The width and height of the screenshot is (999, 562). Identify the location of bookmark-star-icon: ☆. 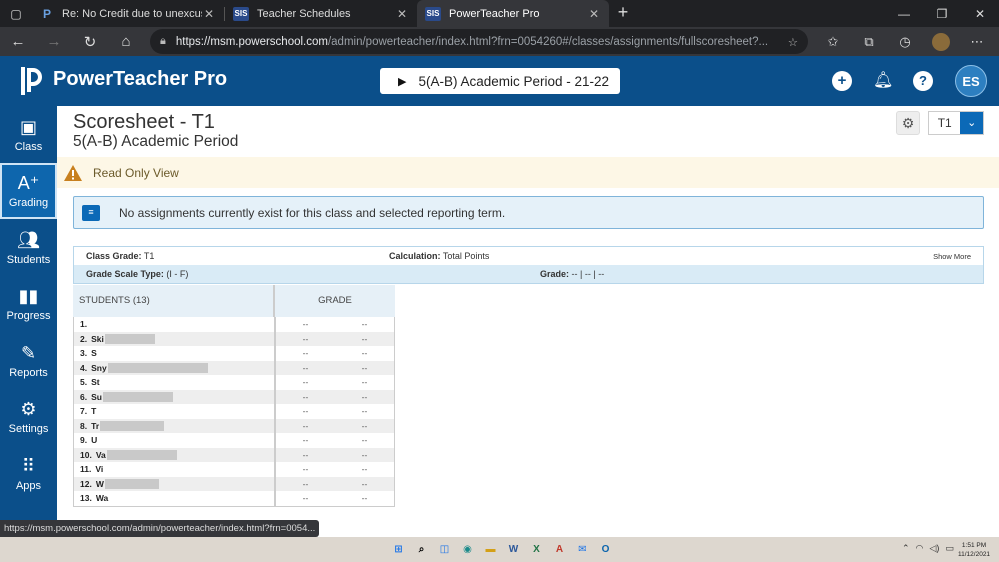
(793, 42).